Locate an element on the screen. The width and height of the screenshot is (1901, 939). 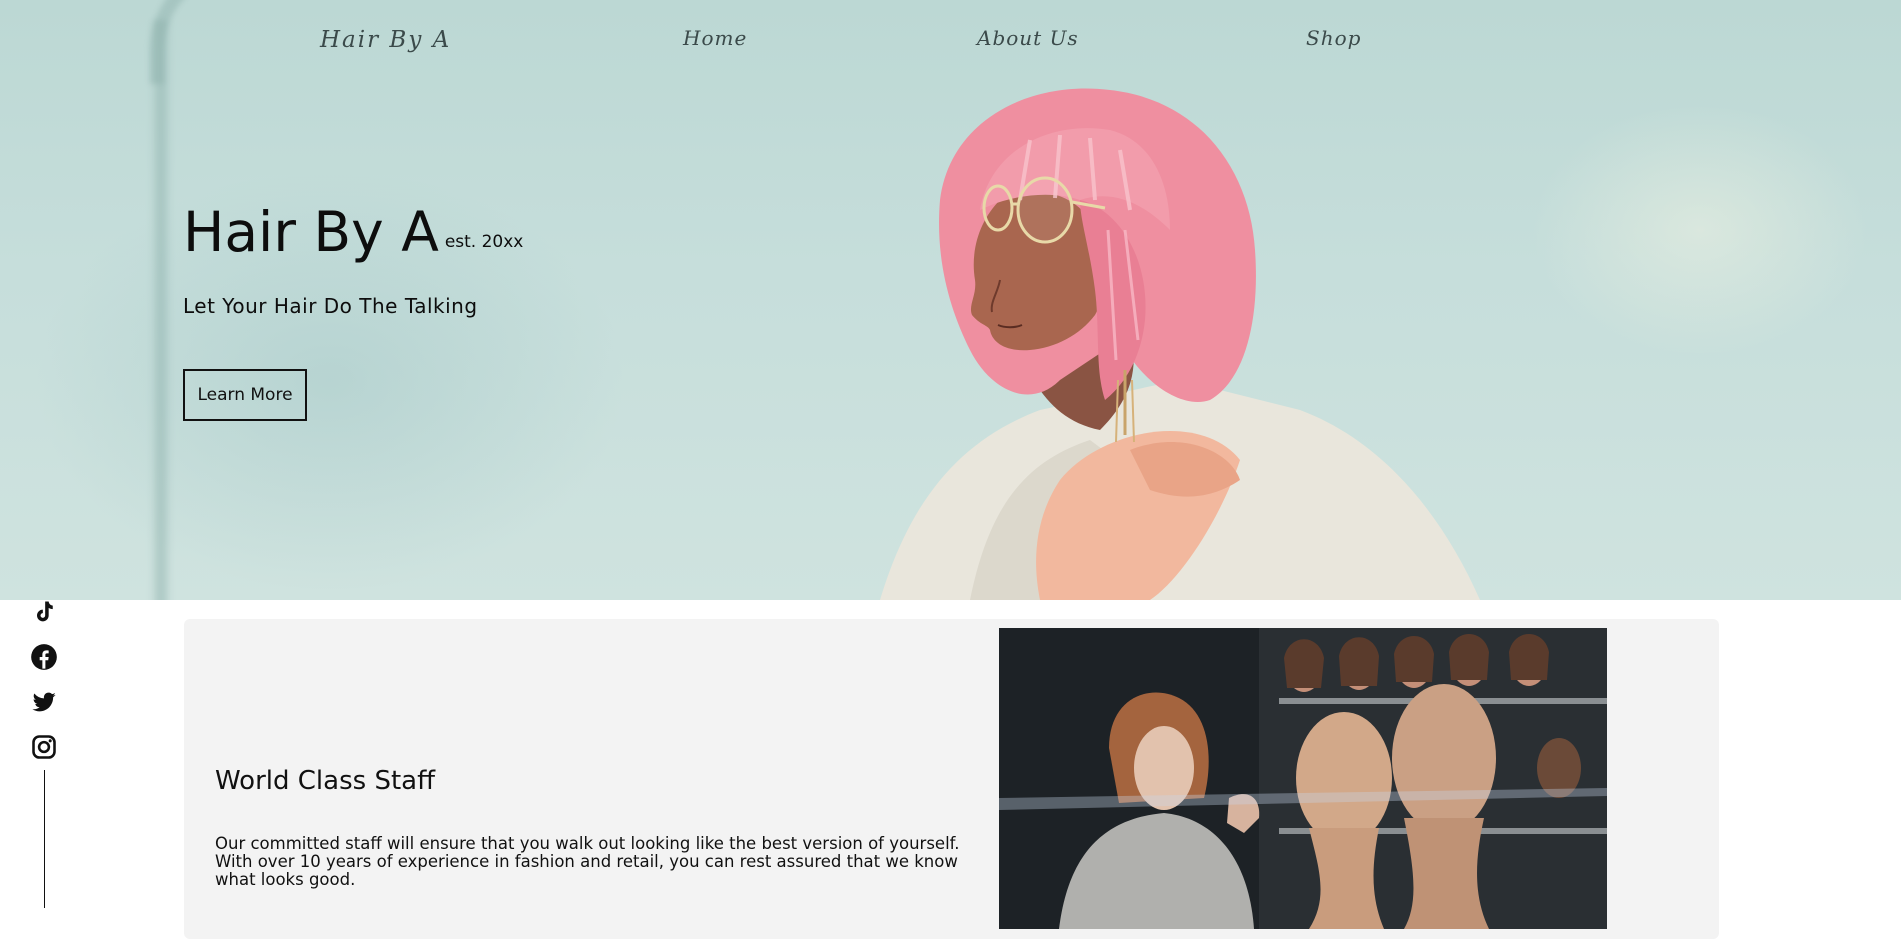
hero-tagline: Let Your Hair Do The Talking is located at coordinates (330, 306).